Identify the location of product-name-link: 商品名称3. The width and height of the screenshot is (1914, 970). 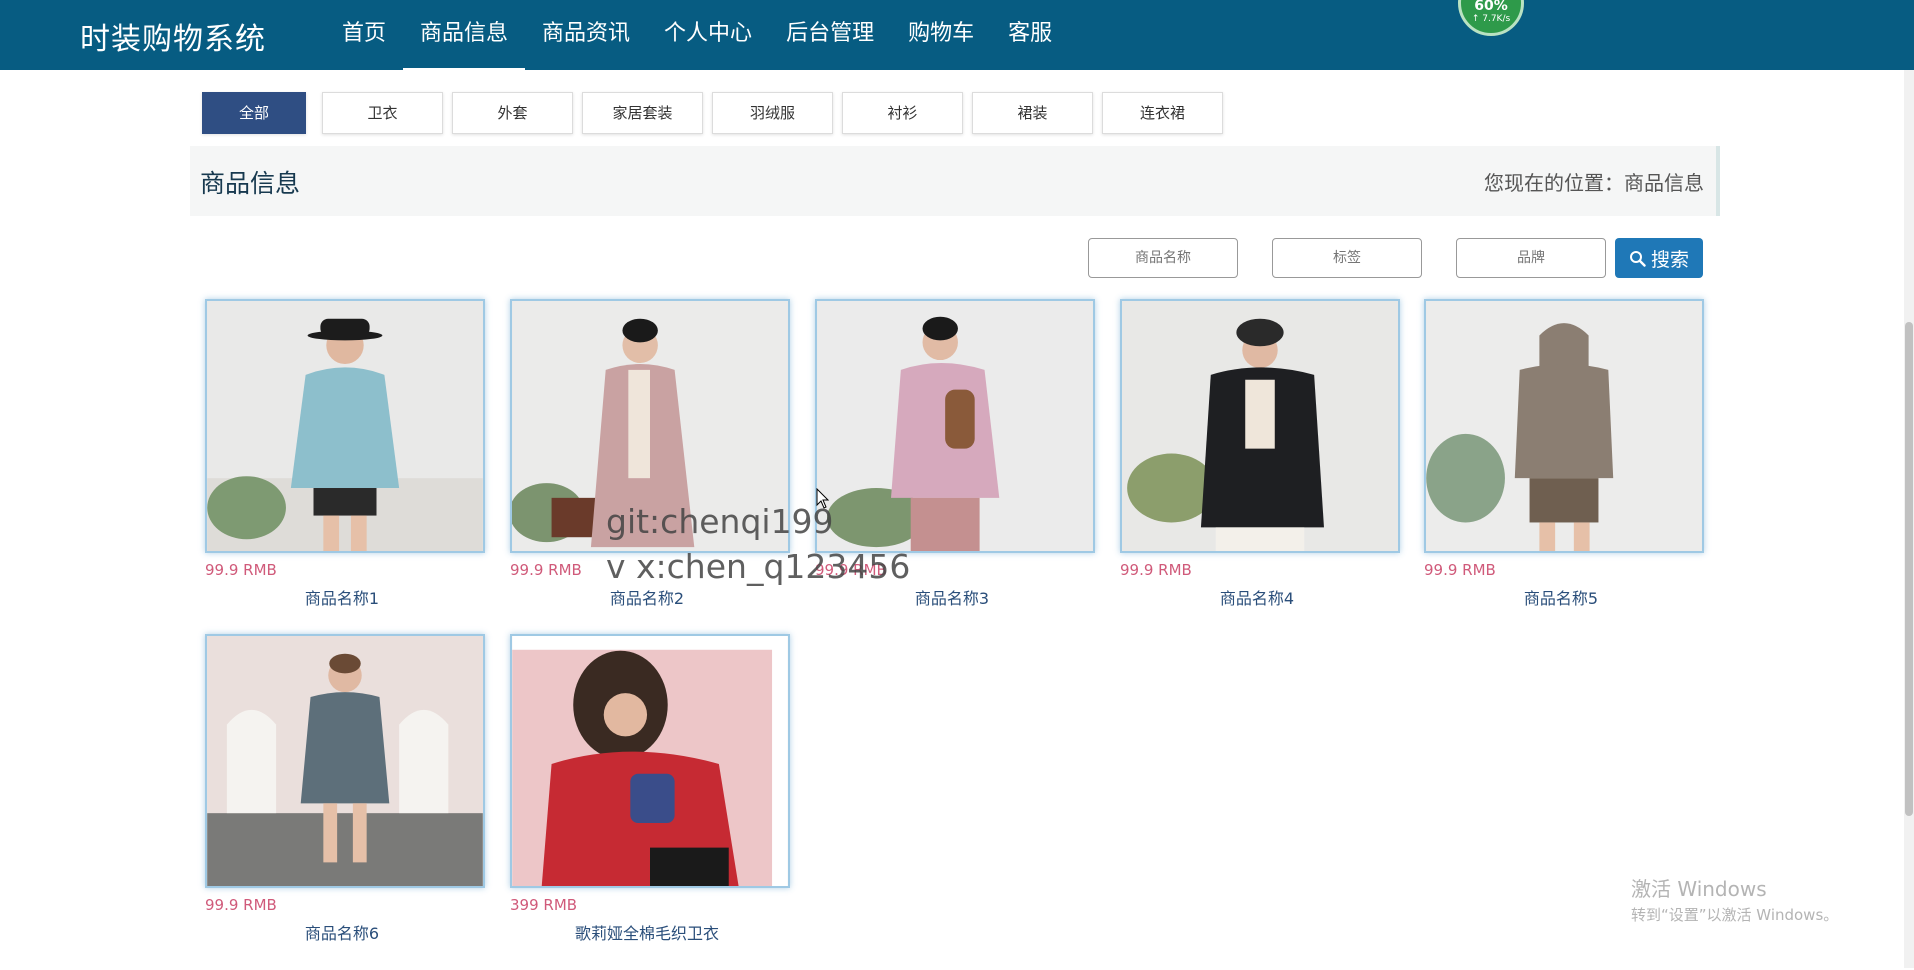
(952, 597).